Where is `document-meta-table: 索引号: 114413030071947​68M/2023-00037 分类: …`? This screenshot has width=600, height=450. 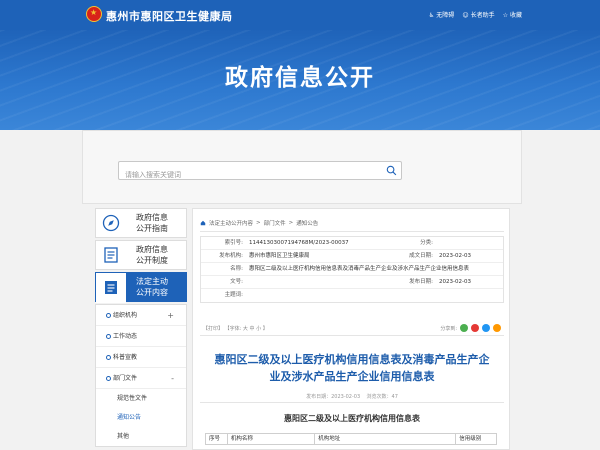 document-meta-table: 索引号: 114413030071947​68M/2023-00037 分类: … is located at coordinates (352, 269).